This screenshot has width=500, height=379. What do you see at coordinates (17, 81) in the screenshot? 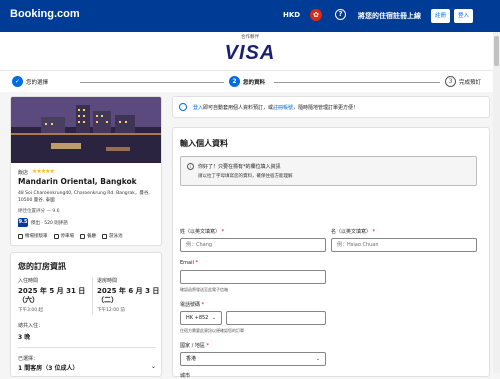
I see `step-check-icon: ✓` at bounding box center [17, 81].